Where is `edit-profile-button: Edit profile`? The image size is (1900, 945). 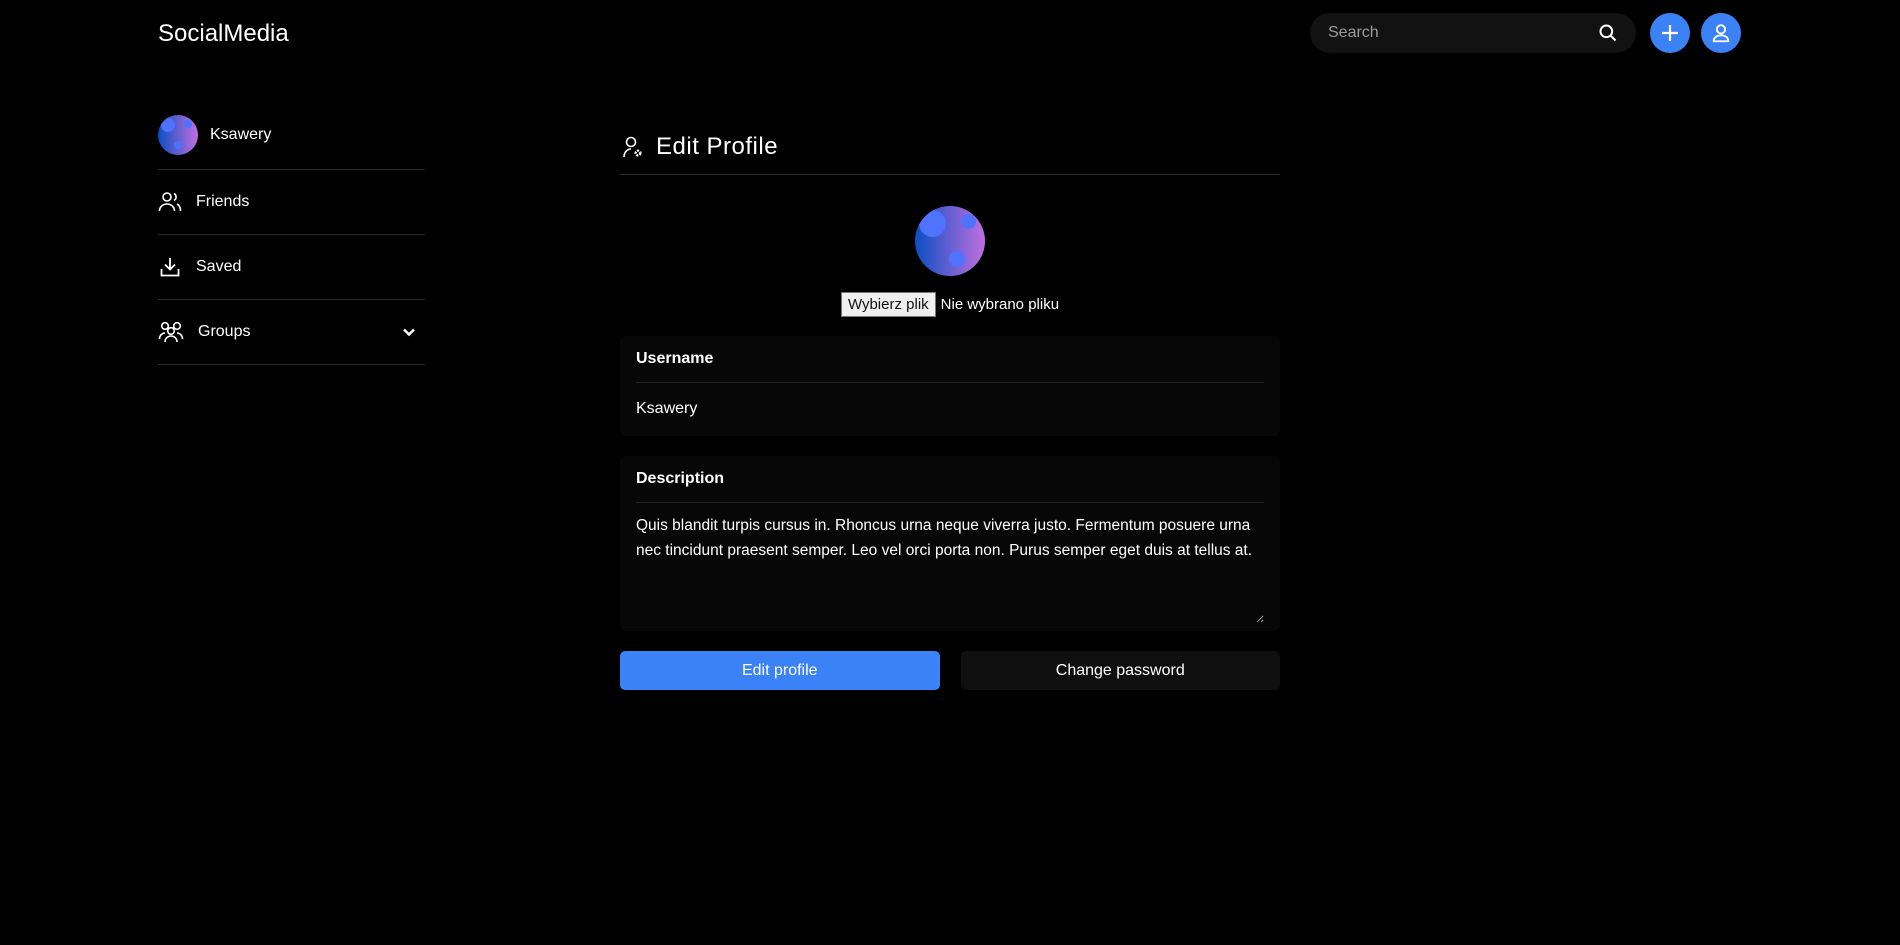 edit-profile-button: Edit profile is located at coordinates (780, 670).